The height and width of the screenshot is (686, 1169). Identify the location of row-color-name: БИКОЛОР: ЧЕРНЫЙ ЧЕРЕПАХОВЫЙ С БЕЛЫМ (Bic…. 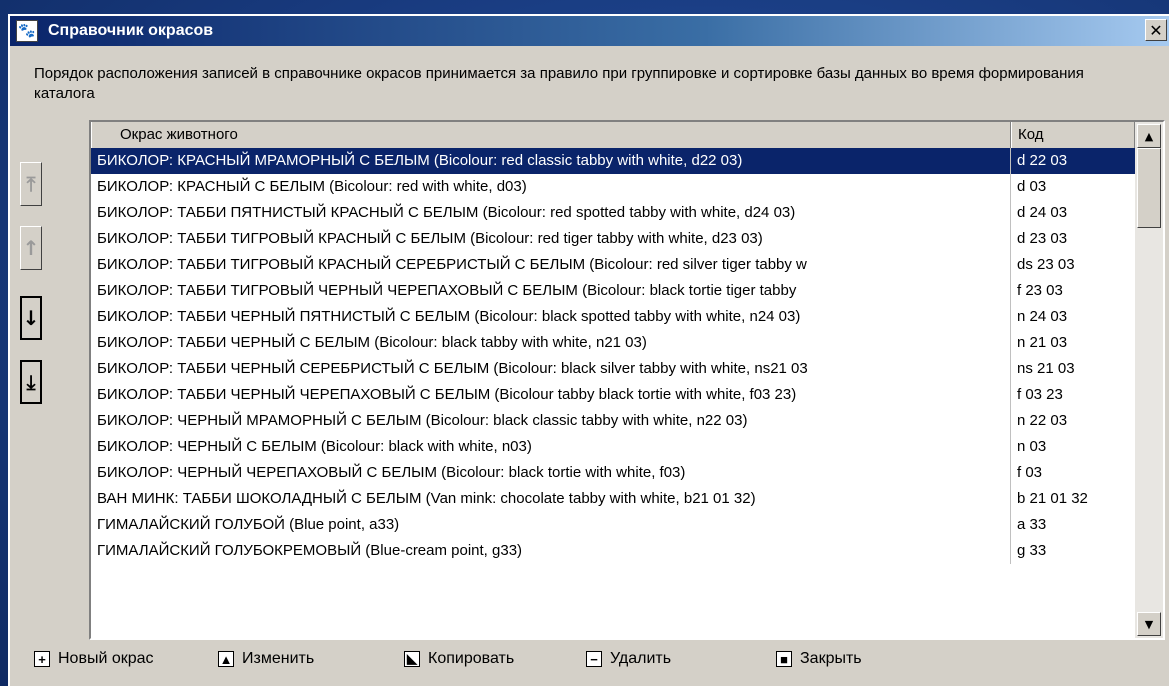
(551, 473).